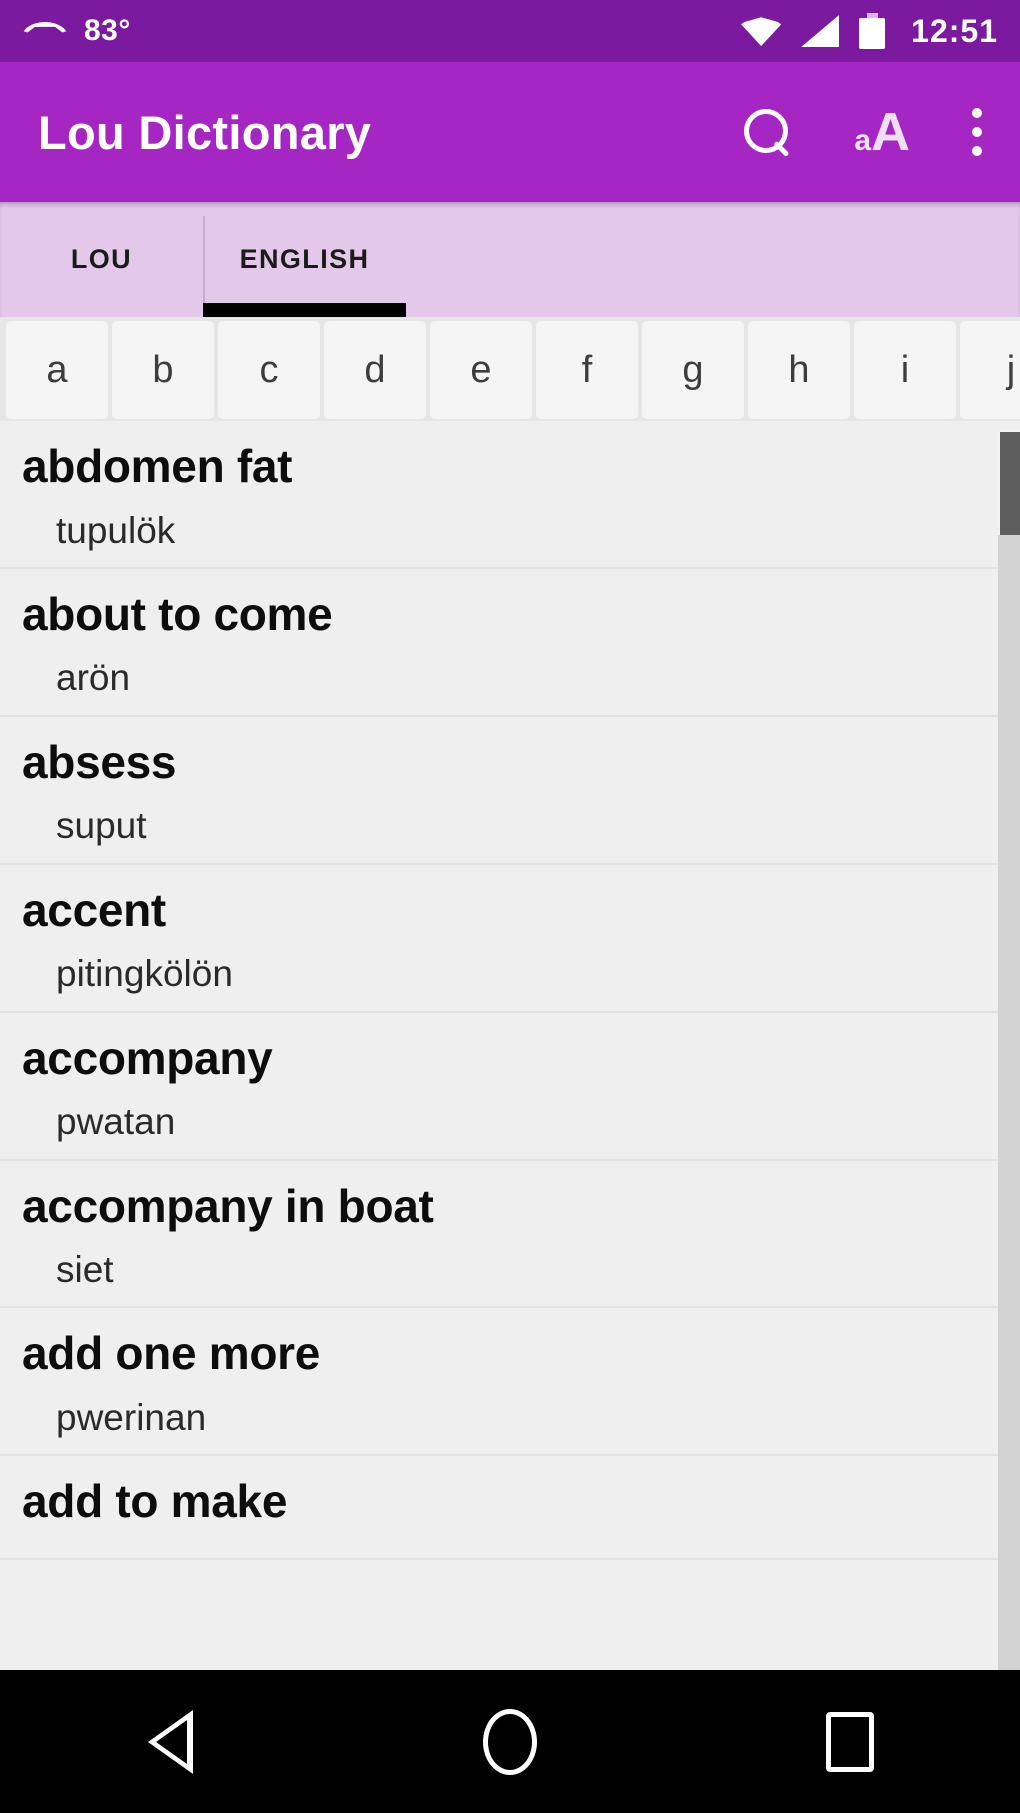  What do you see at coordinates (304, 310) in the screenshot?
I see `tab-english-indicator` at bounding box center [304, 310].